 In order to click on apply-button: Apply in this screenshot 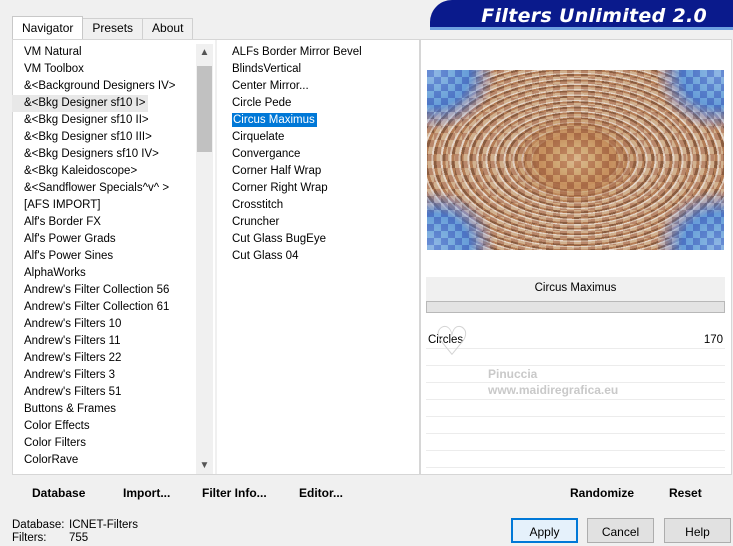, I will do `click(544, 530)`.